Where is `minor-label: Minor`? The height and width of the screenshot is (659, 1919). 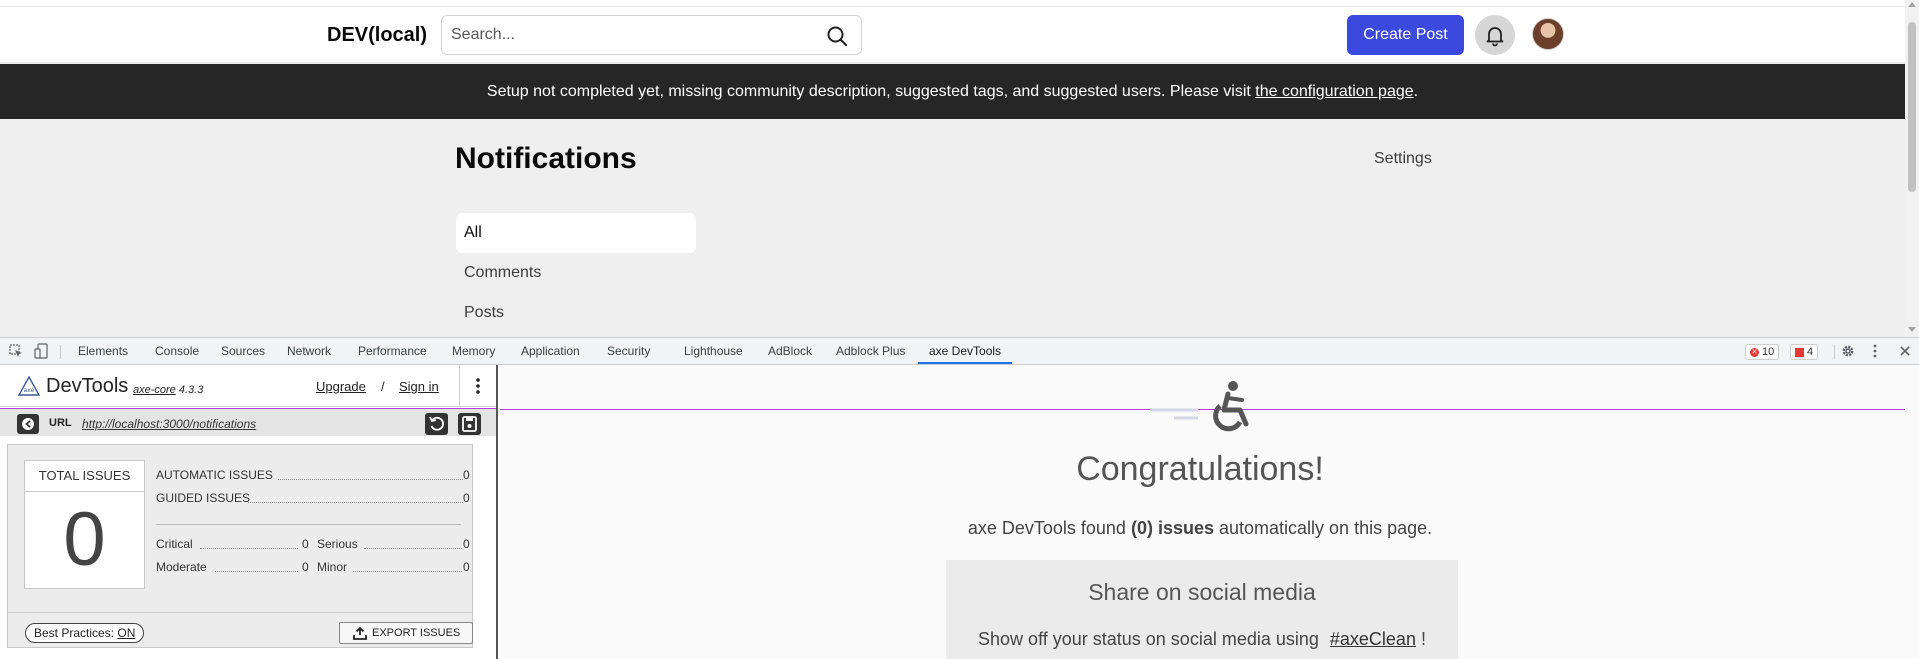
minor-label: Minor is located at coordinates (332, 567).